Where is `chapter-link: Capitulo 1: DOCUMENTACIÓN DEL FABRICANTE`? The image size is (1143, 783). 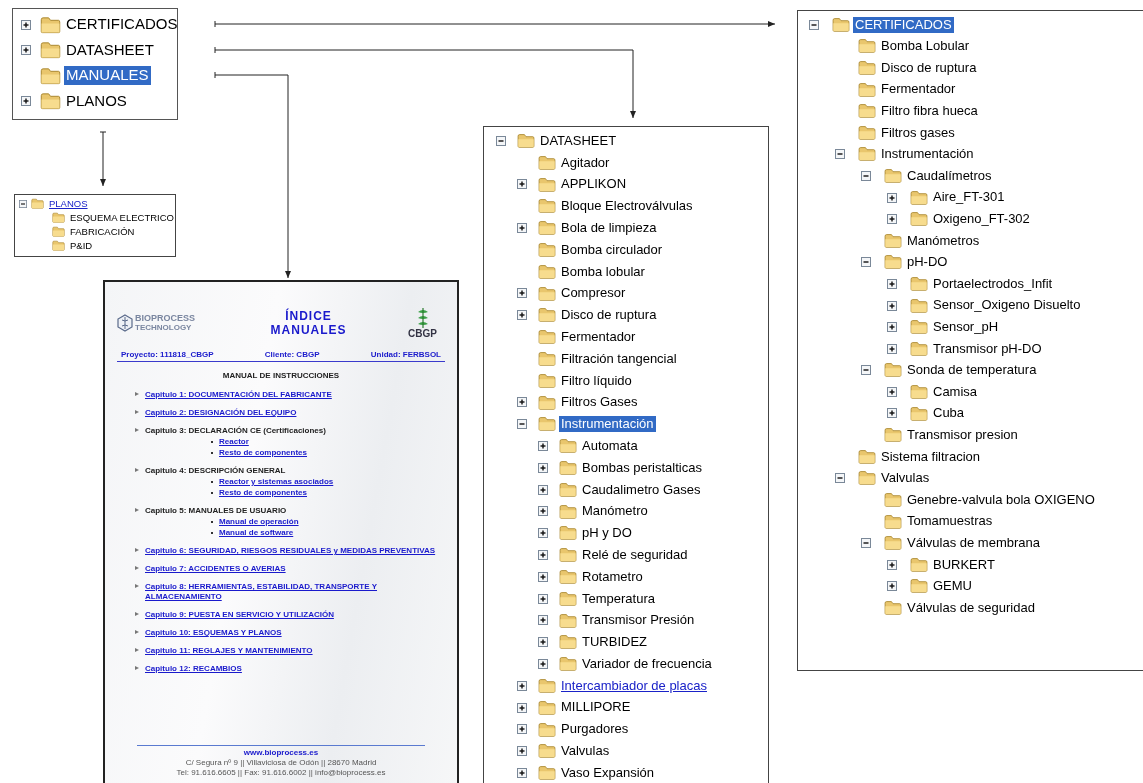 chapter-link: Capitulo 1: DOCUMENTACIÓN DEL FABRICANTE is located at coordinates (238, 395).